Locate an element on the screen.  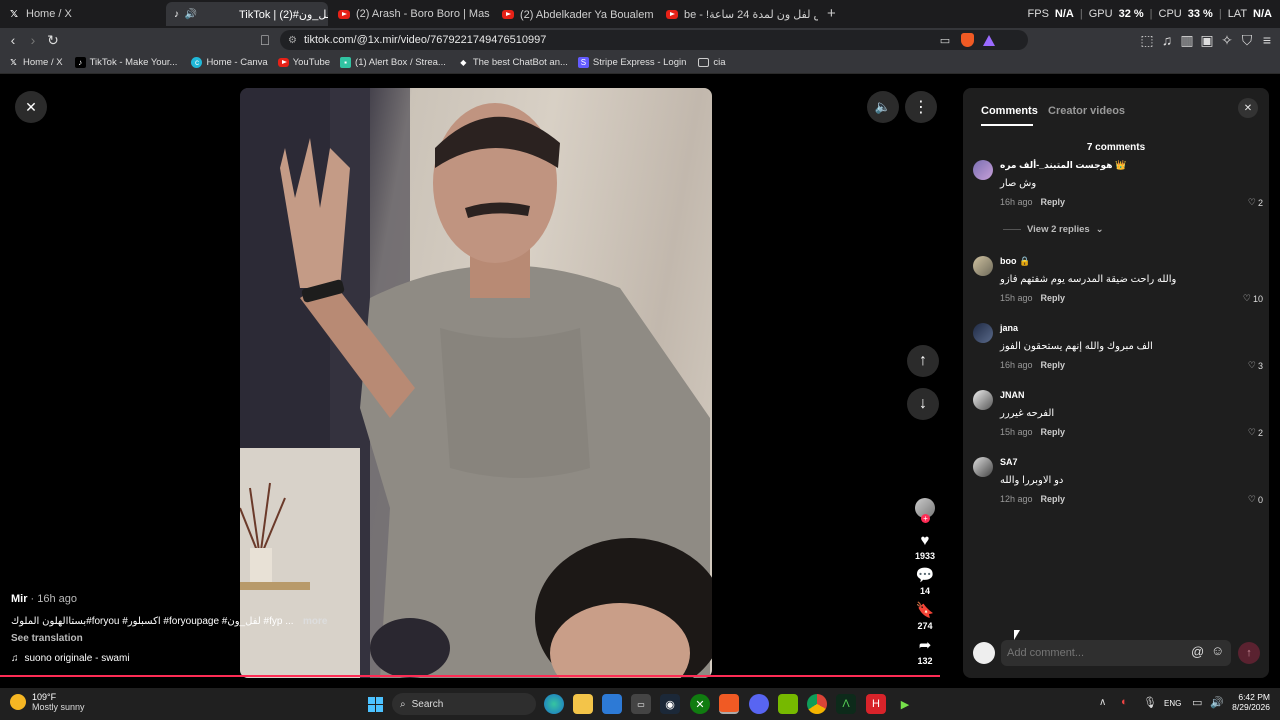
like-action: ♥ 1933 is located at coordinates (925, 546).